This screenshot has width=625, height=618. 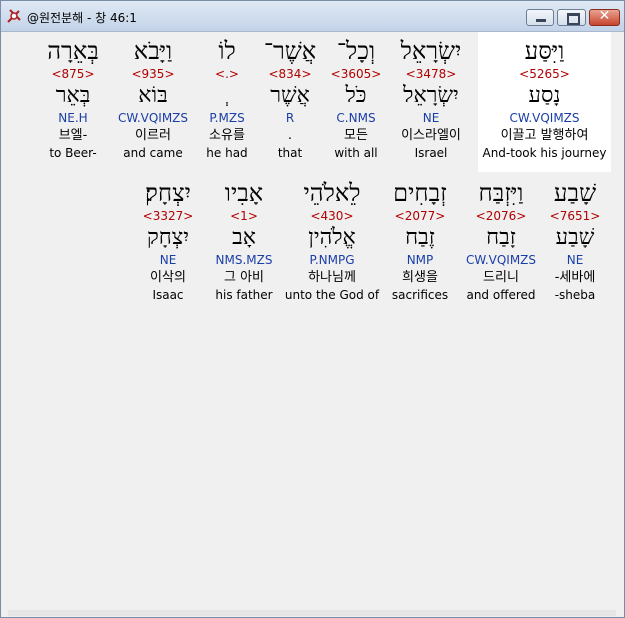 I want to click on lemma: אֱלֹהִין, so click(x=332, y=237).